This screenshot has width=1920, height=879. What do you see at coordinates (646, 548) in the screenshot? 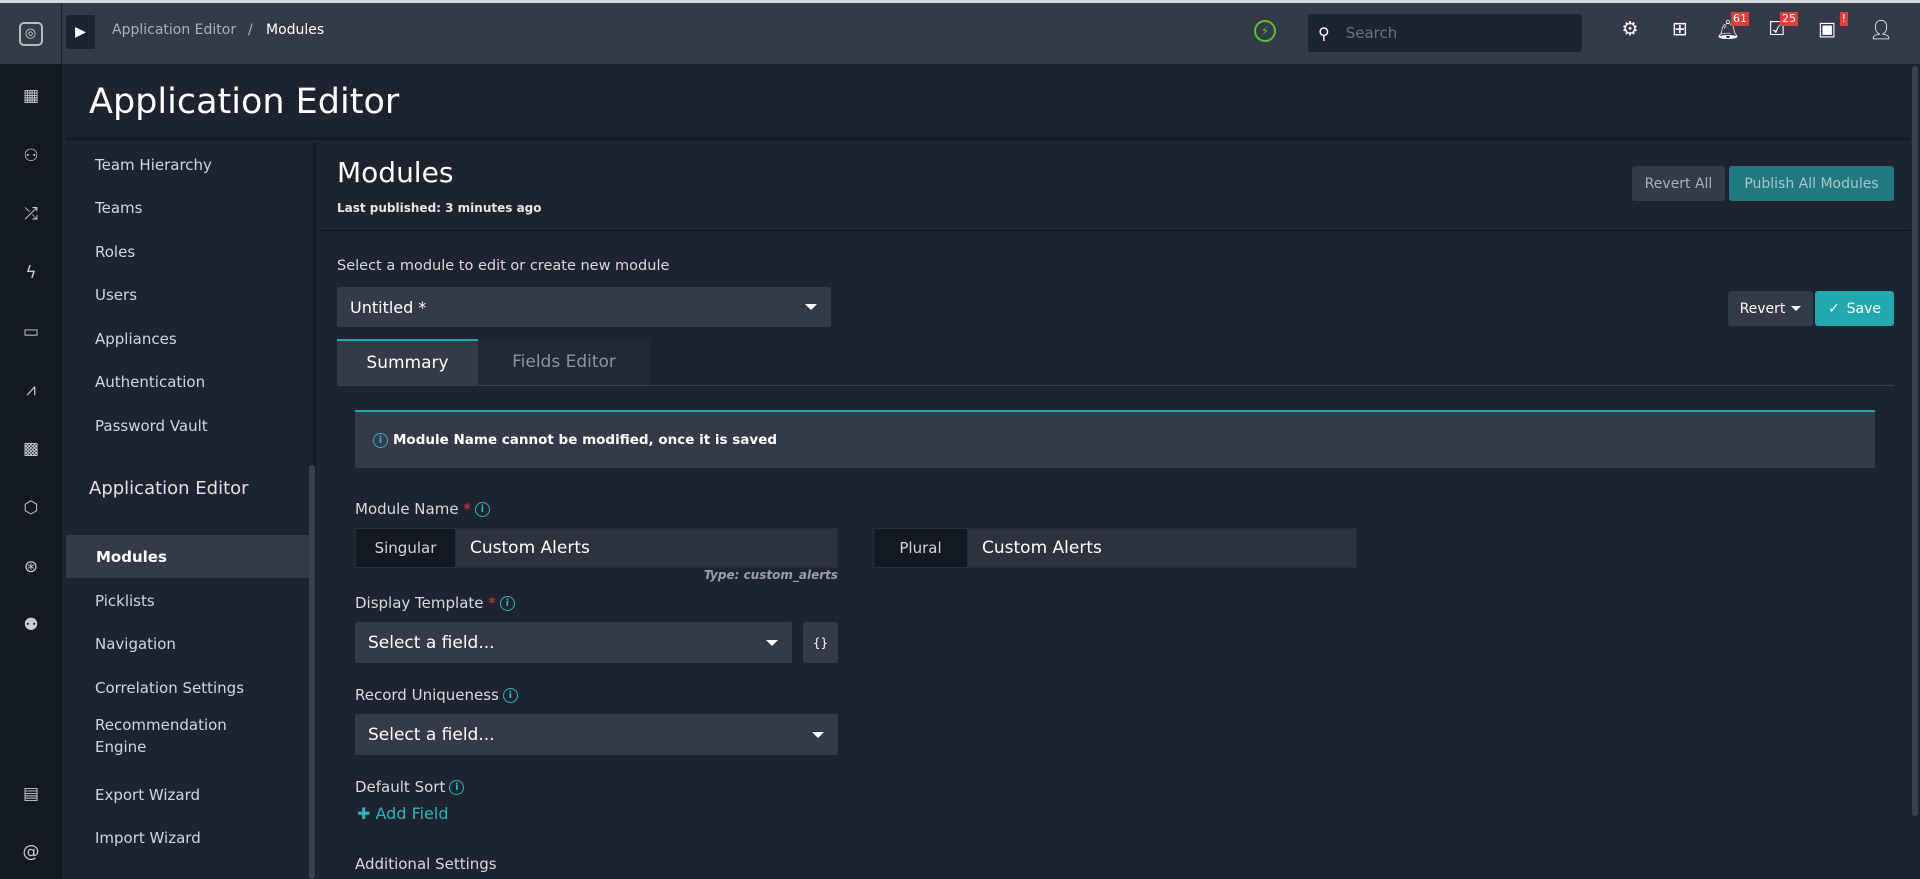
I see `singular-name-input` at bounding box center [646, 548].